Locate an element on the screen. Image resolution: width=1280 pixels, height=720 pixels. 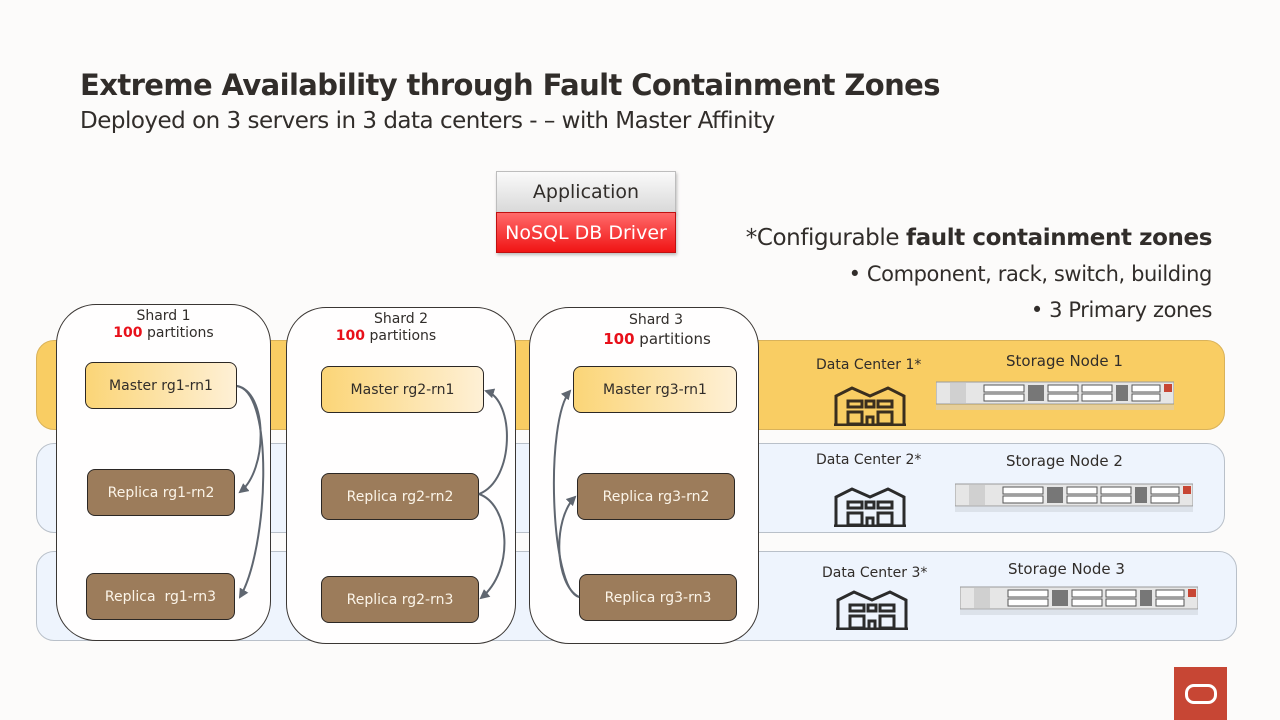
notes-bullet: • Component, rack, switch, building is located at coordinates (1030, 274).